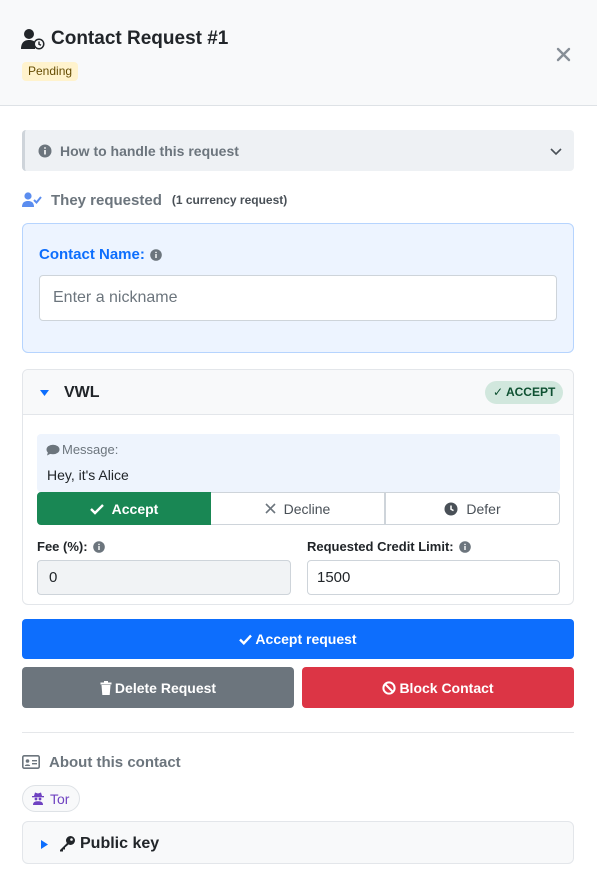 The image size is (597, 887). Describe the element at coordinates (483, 508) in the screenshot. I see `defer-option-label: Defer` at that location.